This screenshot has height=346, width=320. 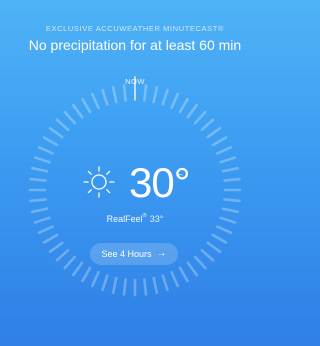 What do you see at coordinates (126, 254) in the screenshot?
I see `see-4-hours-label: See 4 Hours` at bounding box center [126, 254].